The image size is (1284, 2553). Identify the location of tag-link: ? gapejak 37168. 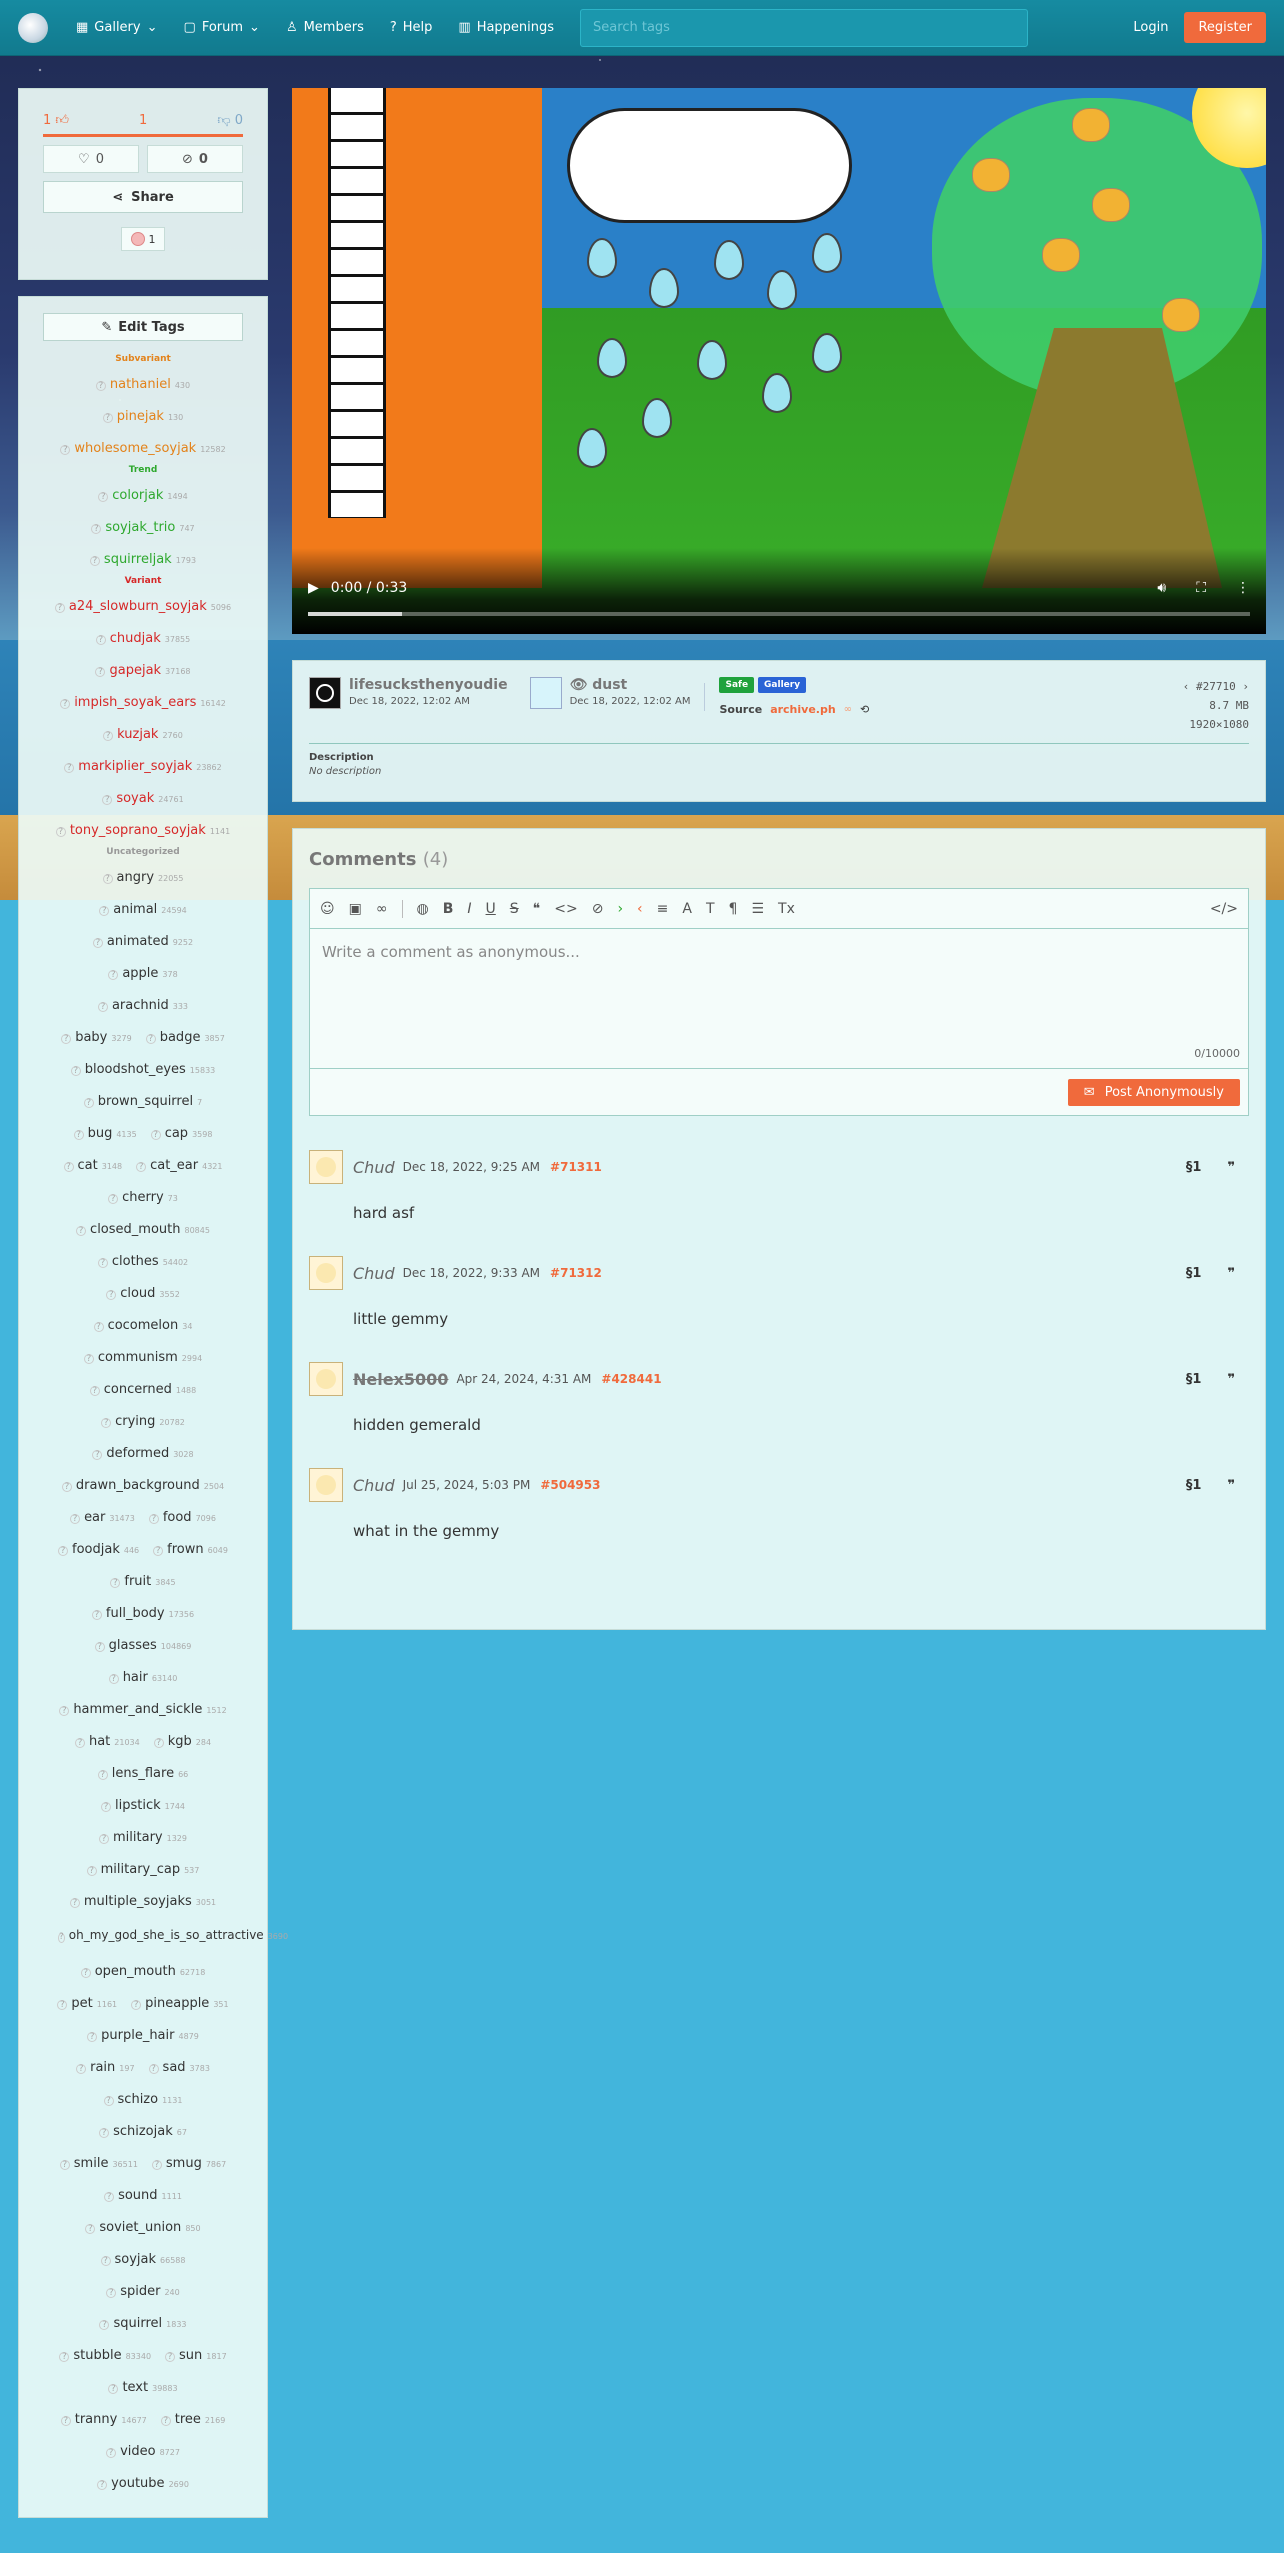
(143, 670).